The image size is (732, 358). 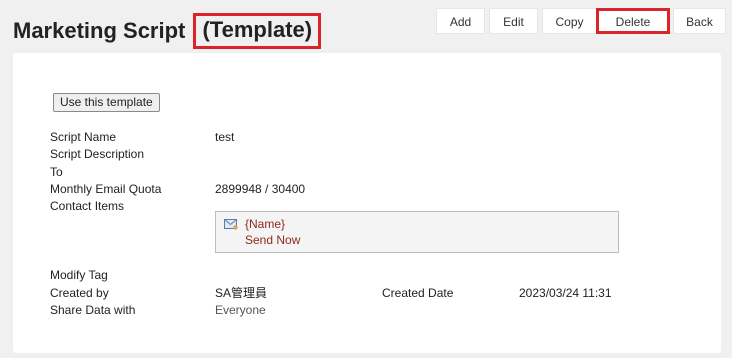 I want to click on send-now-link: Send Now, so click(x=272, y=240).